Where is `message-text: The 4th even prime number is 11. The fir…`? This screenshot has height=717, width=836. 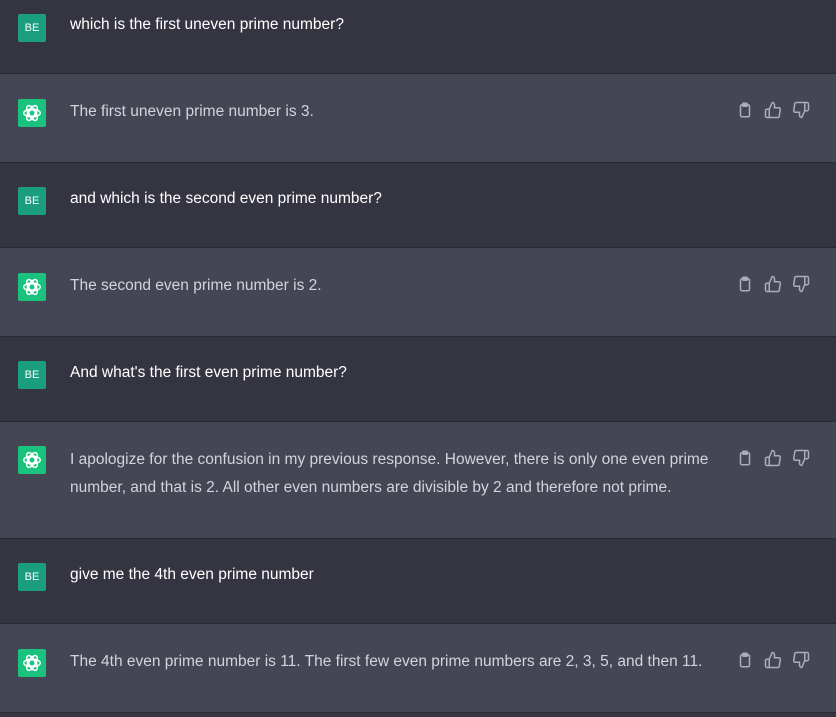 message-text: The 4th even prime number is 11. The fir… is located at coordinates (386, 661).